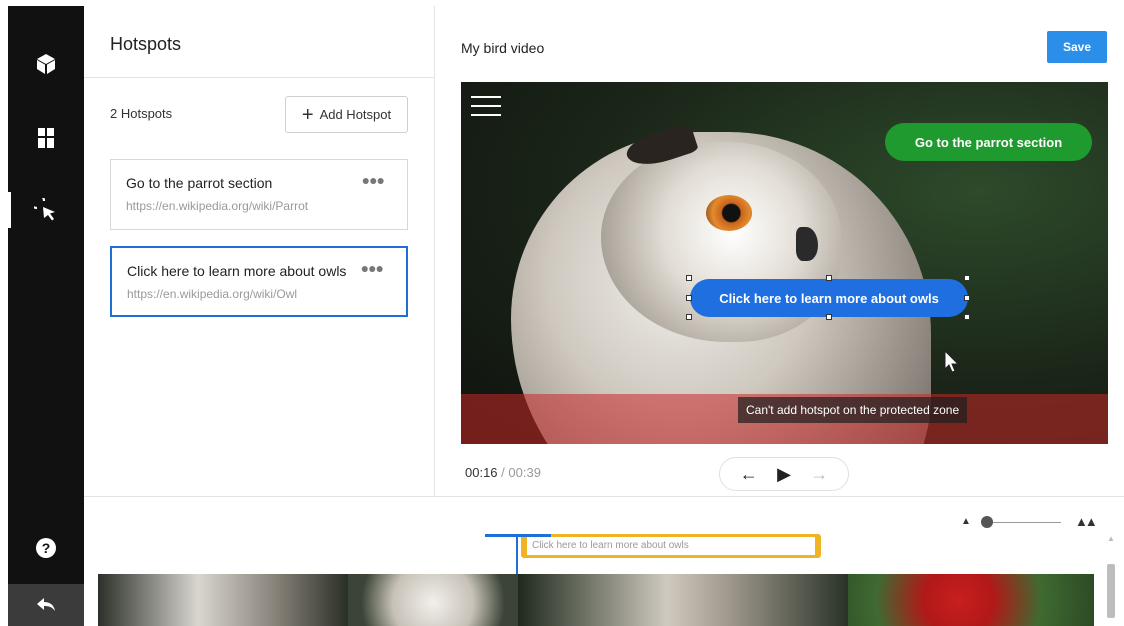 This screenshot has height=626, width=1124. I want to click on hotspot-owl-overlay: Click here to learn more about owls, so click(829, 298).